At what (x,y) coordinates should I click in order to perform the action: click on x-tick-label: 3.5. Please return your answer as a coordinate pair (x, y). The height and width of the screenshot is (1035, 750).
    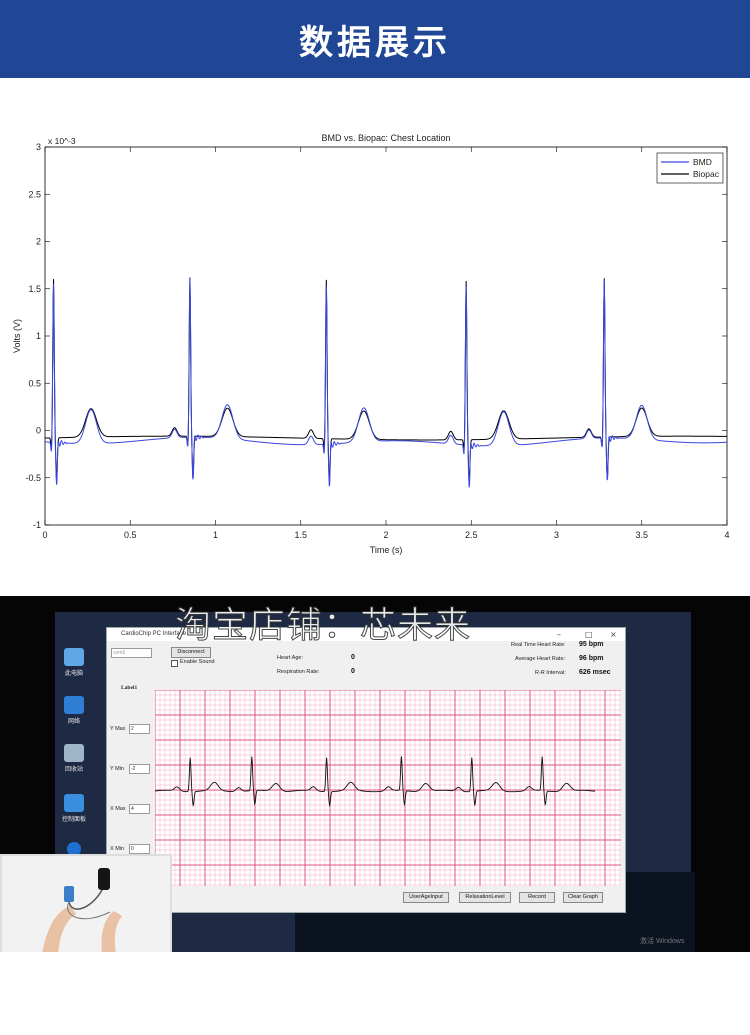
    Looking at the image, I should click on (641, 535).